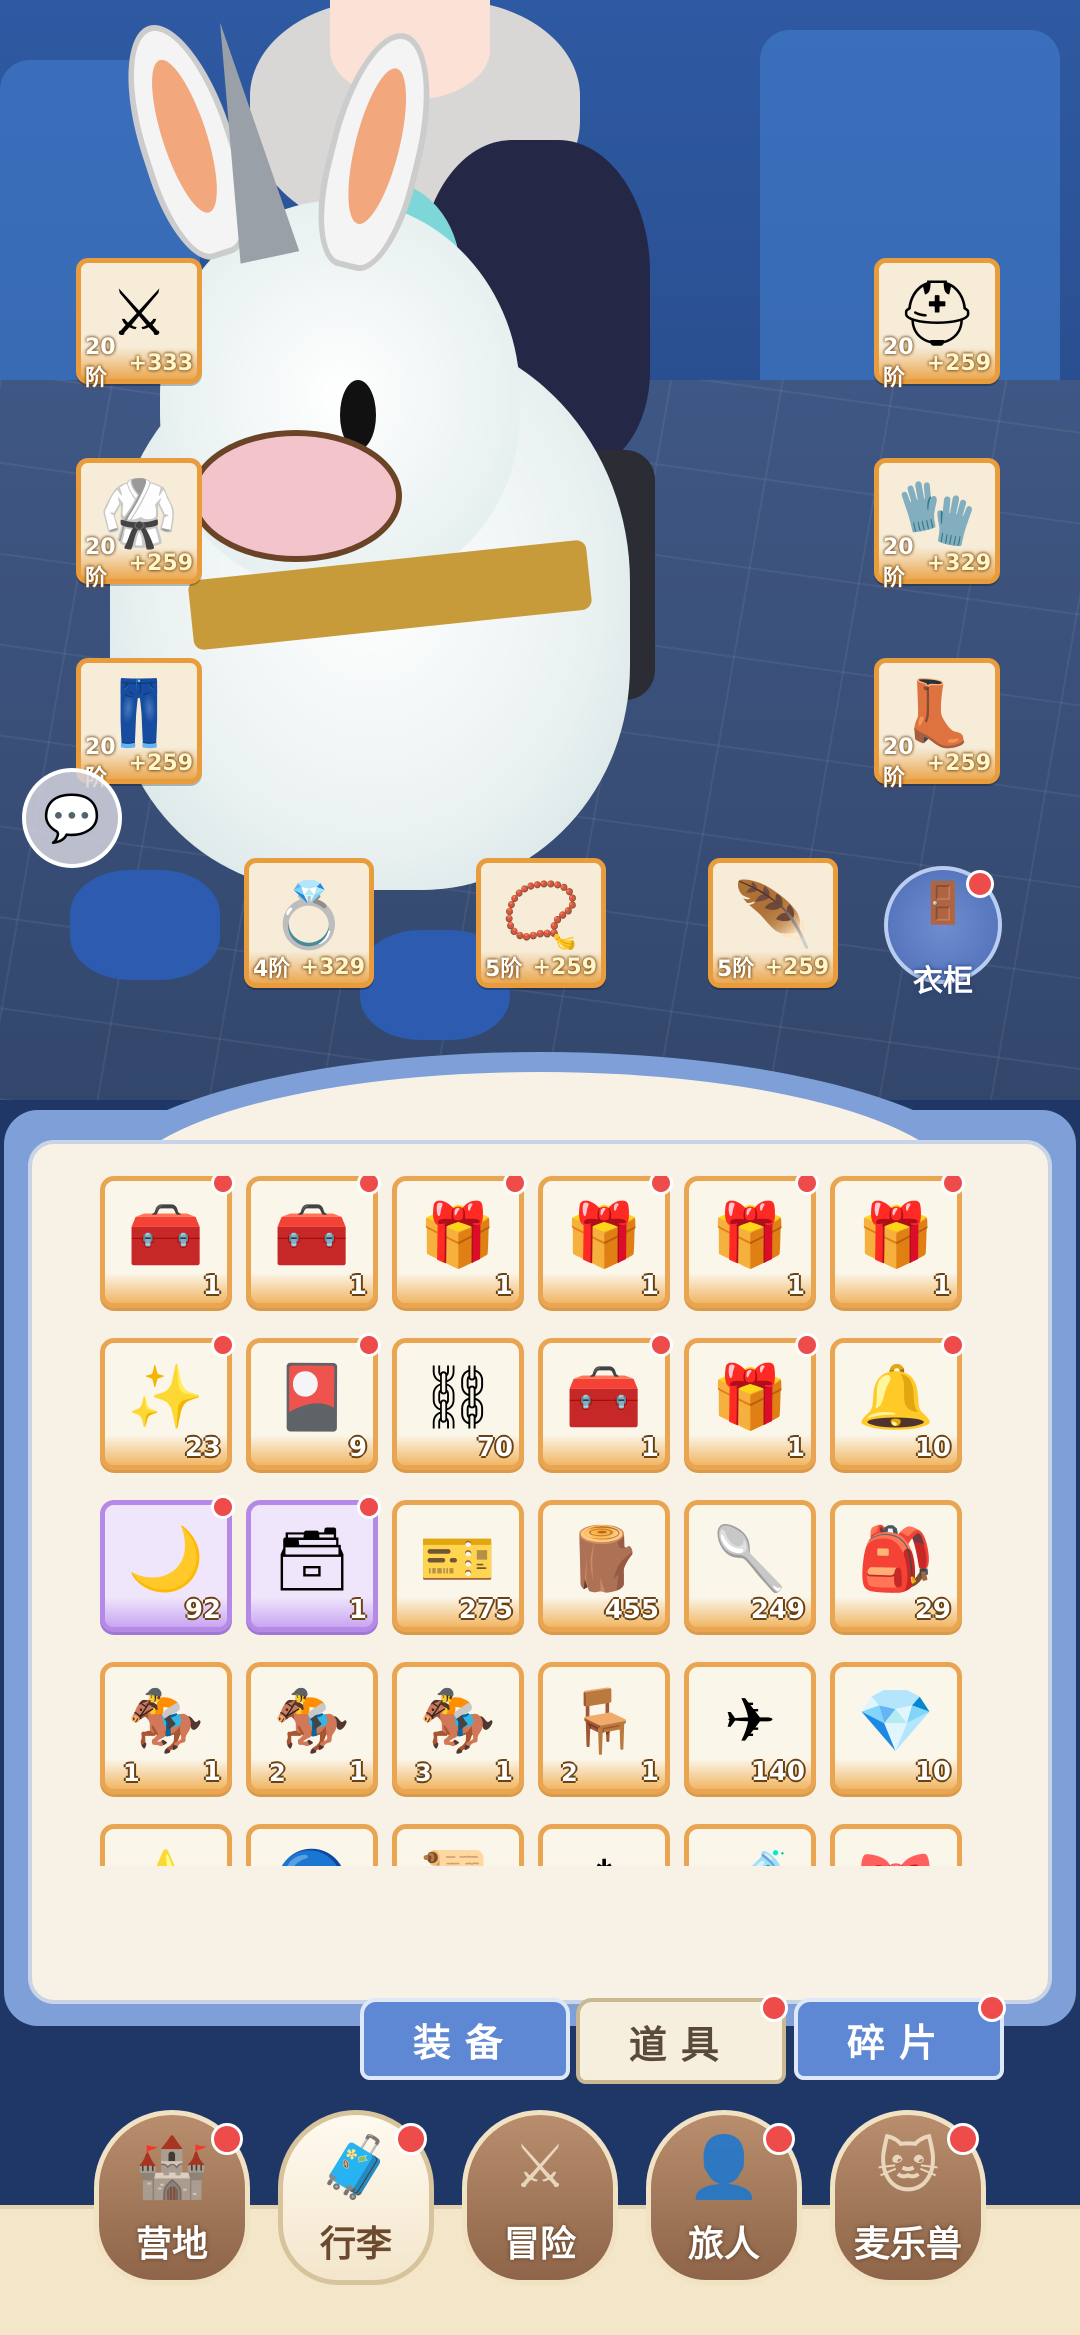  I want to click on gold-crystal-icon: 💎, so click(896, 1720).